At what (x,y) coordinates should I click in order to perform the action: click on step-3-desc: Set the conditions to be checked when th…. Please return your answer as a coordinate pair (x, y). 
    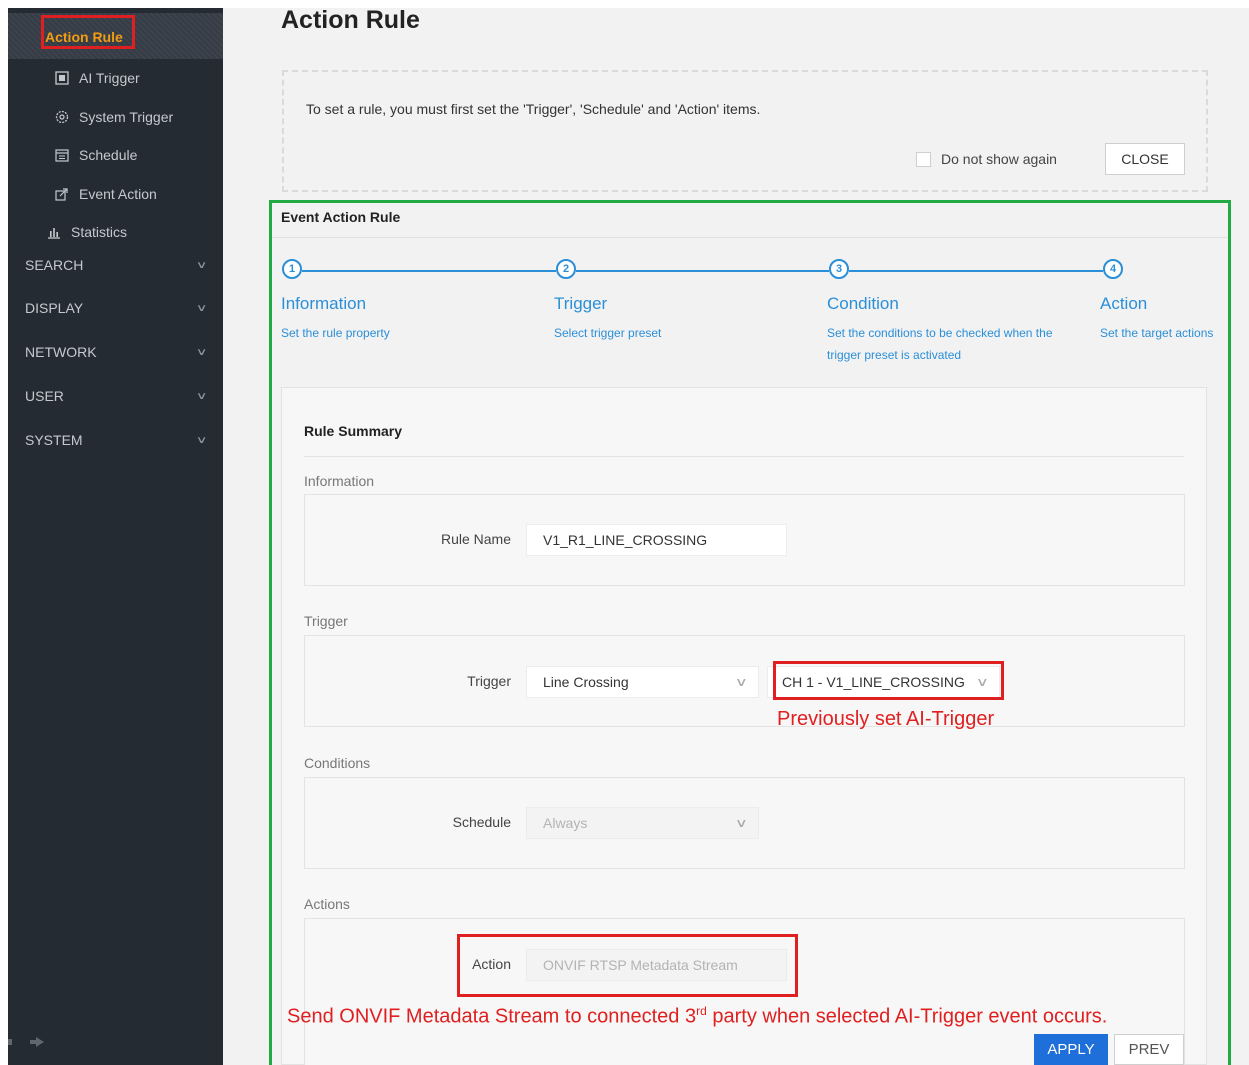
    Looking at the image, I should click on (940, 344).